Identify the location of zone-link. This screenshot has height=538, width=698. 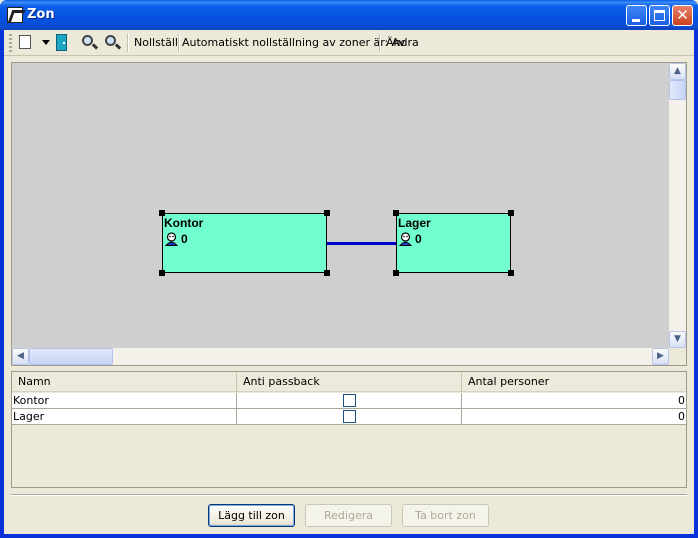
(361, 243).